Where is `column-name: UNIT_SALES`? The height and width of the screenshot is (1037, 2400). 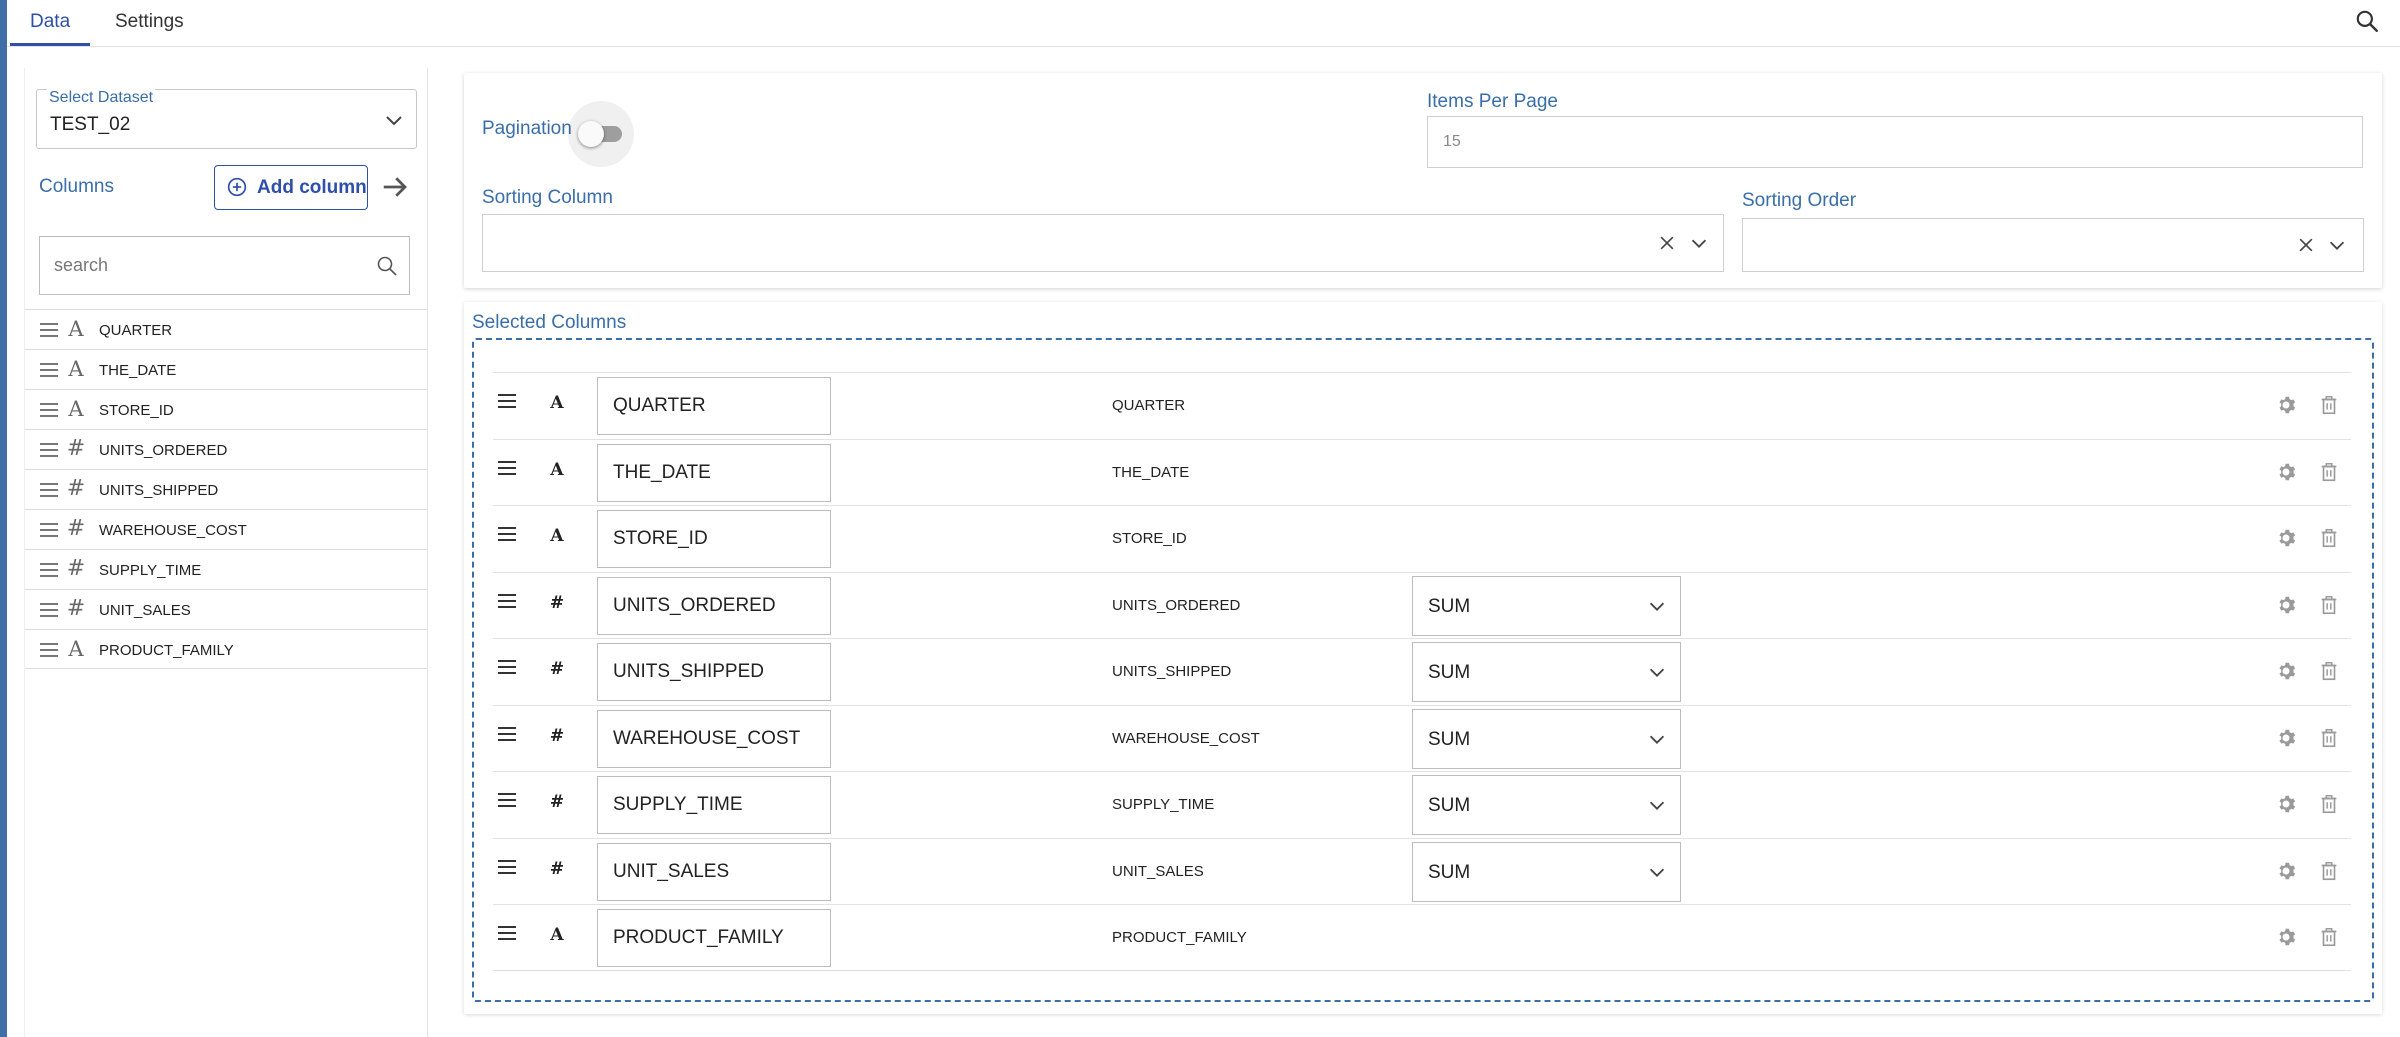 column-name: UNIT_SALES is located at coordinates (145, 610).